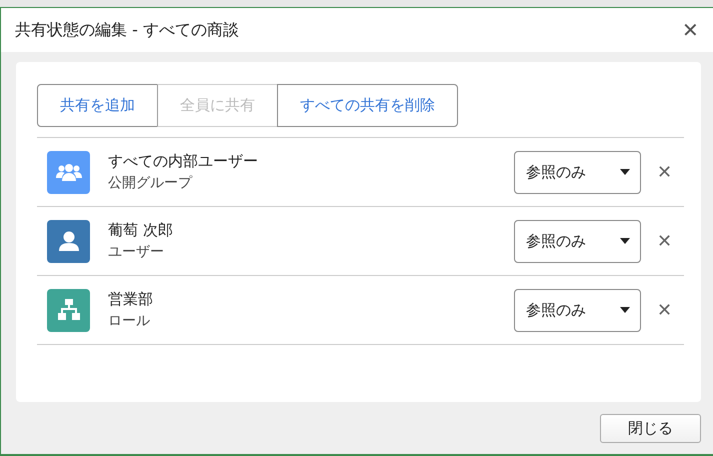 Image resolution: width=713 pixels, height=456 pixels. I want to click on share-type: 公開グループ, so click(151, 183).